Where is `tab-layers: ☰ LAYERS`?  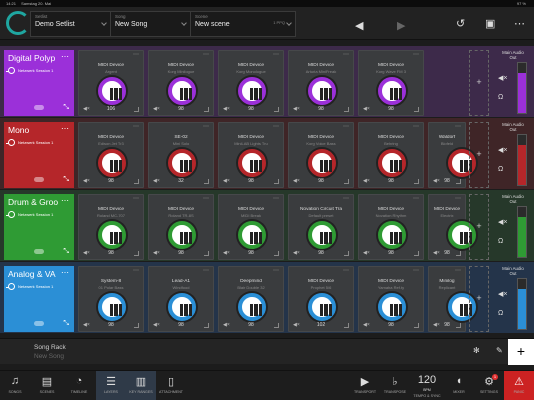 tab-layers: ☰ LAYERS is located at coordinates (111, 385).